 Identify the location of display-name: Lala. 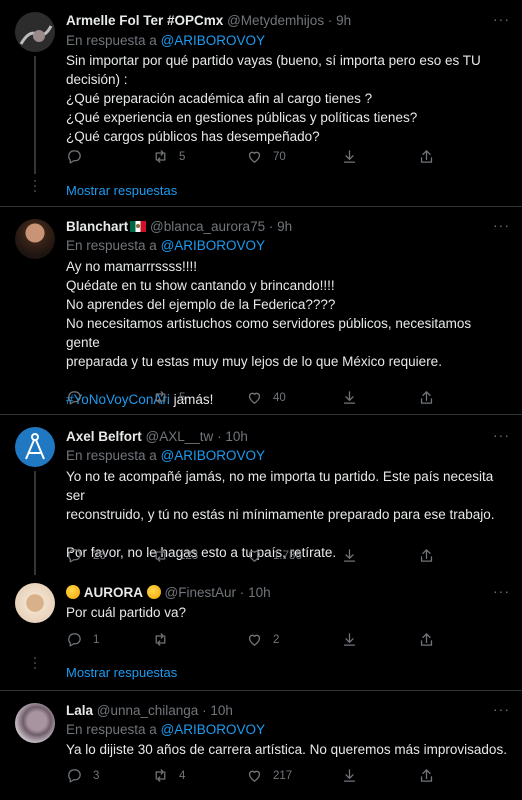
(79, 710).